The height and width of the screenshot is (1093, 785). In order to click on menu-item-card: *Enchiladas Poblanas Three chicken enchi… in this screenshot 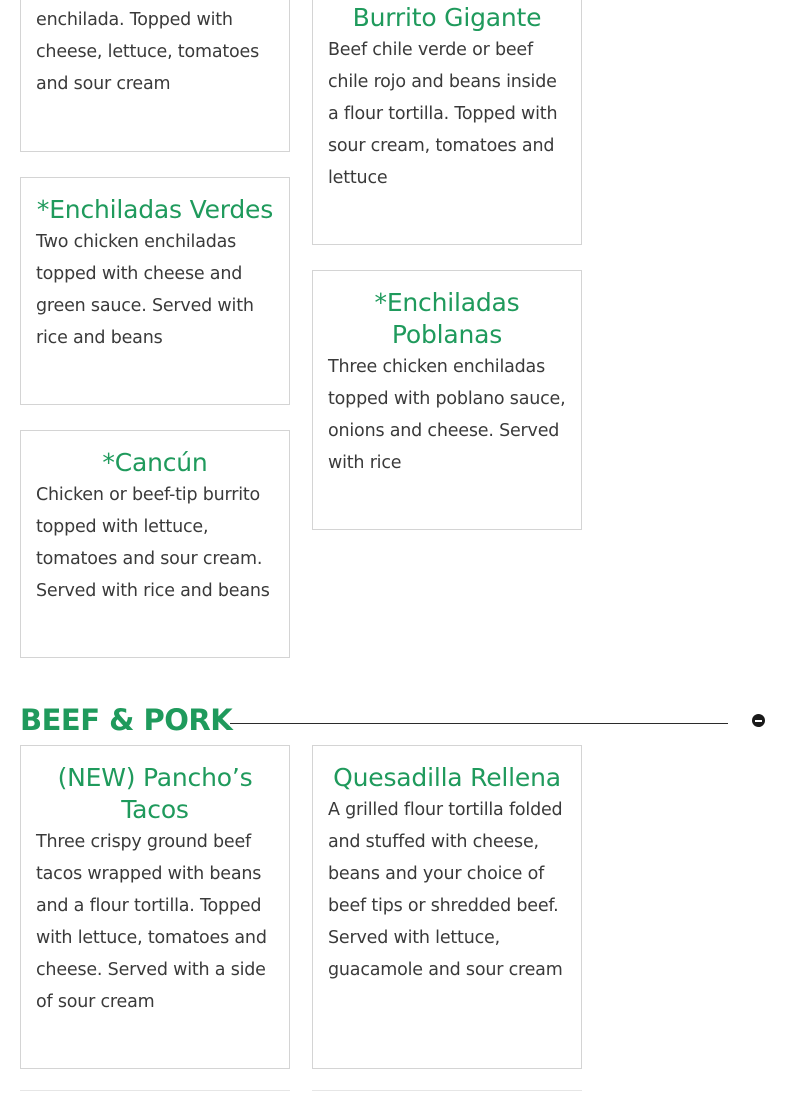, I will do `click(447, 400)`.